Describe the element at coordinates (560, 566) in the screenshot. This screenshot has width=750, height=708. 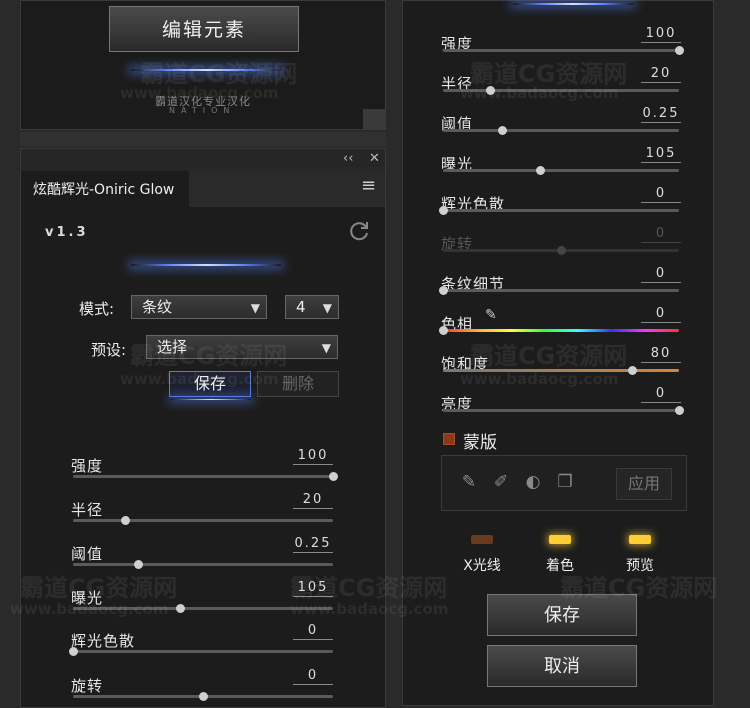
I see `toggle-label: 着色` at that location.